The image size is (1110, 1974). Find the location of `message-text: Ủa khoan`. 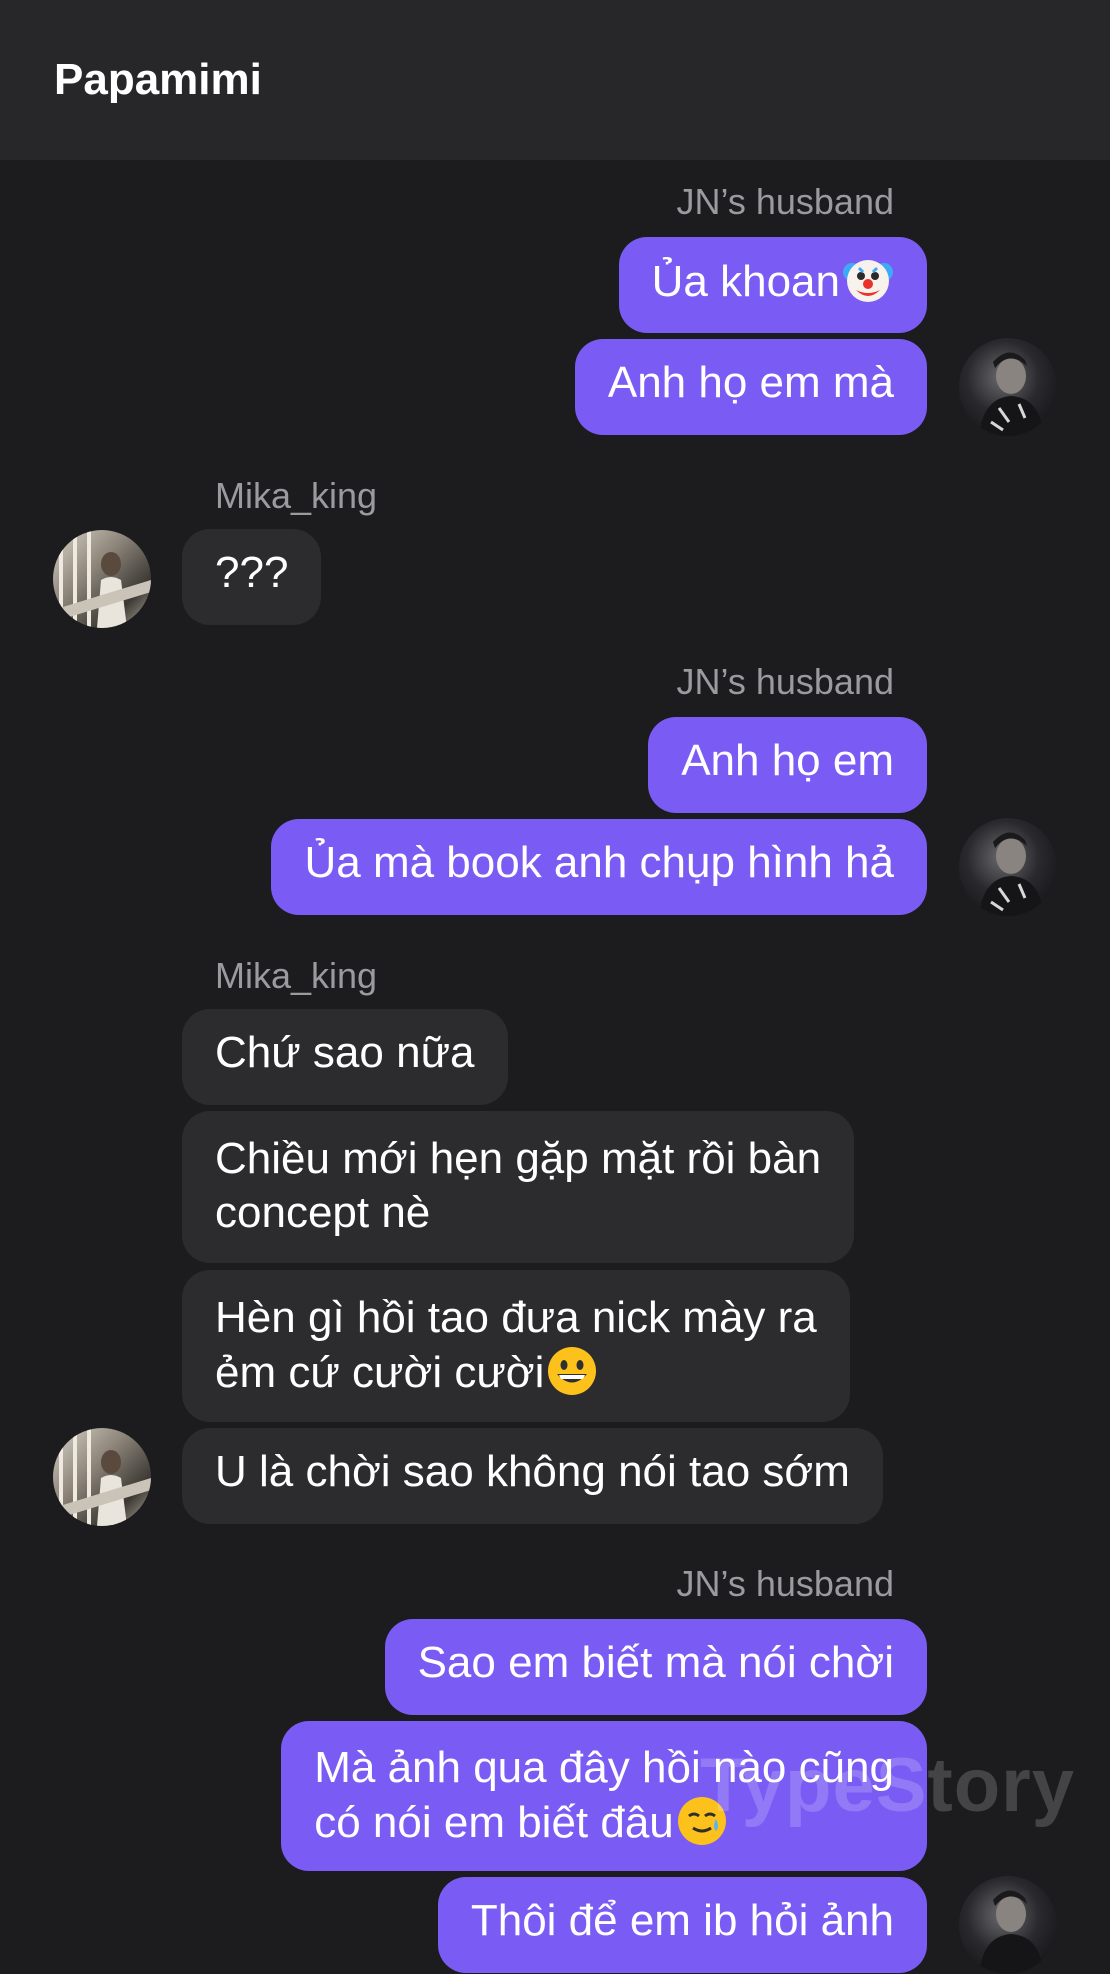

message-text: Ủa khoan is located at coordinates (745, 281).